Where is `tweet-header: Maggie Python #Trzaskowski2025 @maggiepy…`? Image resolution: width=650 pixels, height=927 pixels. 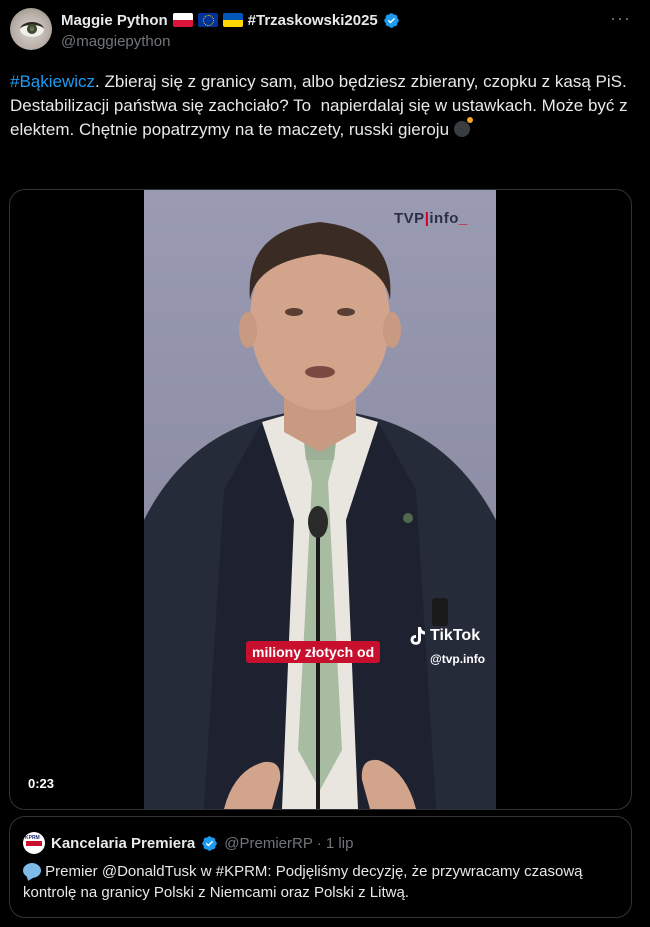
tweet-header: Maggie Python #Trzaskowski2025 @maggiepy… is located at coordinates (325, 31).